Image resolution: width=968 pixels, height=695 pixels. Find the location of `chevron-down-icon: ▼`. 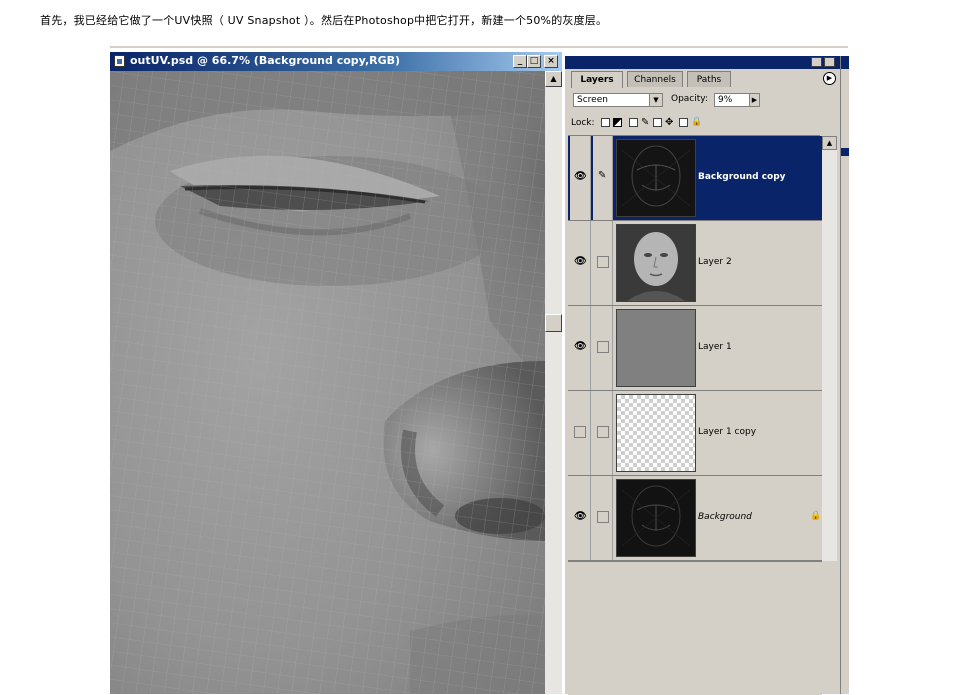

chevron-down-icon: ▼ is located at coordinates (655, 100).